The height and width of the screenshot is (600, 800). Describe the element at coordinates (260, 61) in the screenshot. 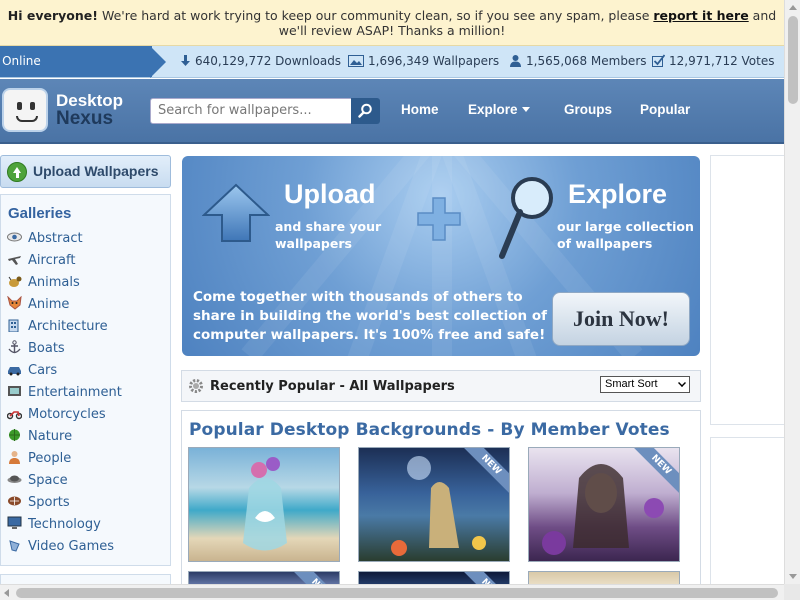

I see `downloads-stat: 640,129,772 Downloads` at that location.